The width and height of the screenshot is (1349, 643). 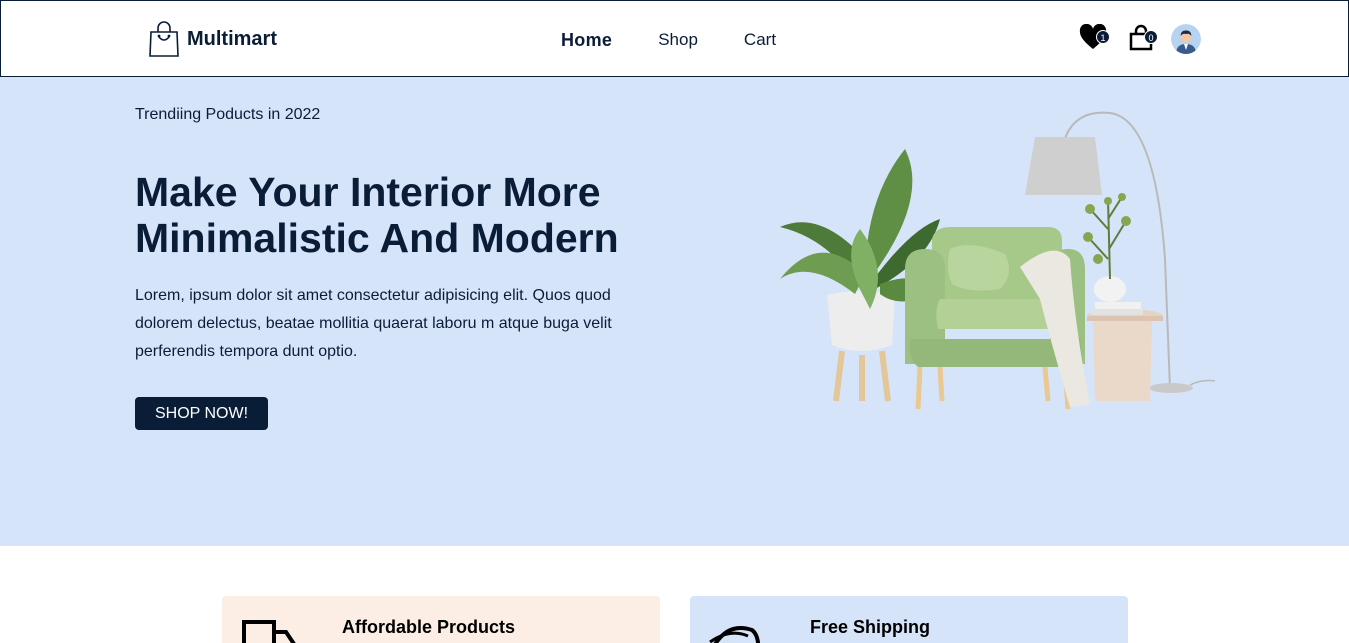 I want to click on service-title: Affordable Products, so click(x=429, y=627).